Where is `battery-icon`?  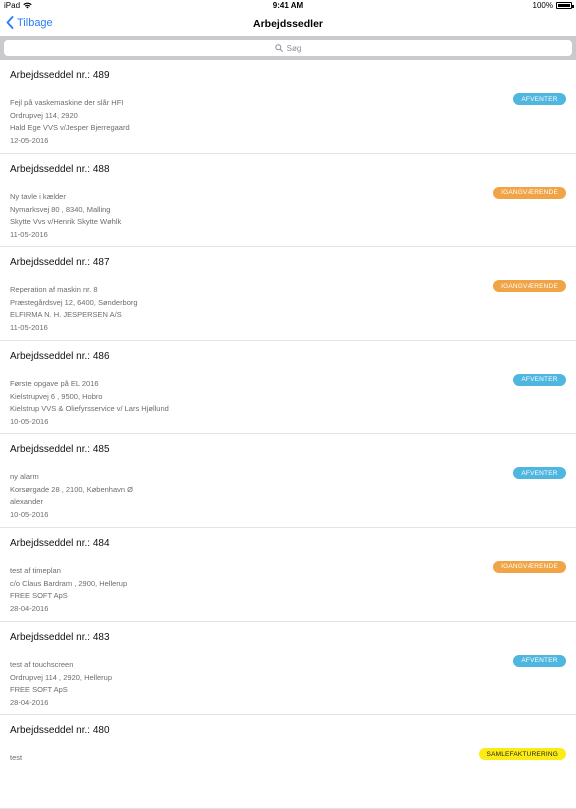
battery-icon is located at coordinates (565, 5).